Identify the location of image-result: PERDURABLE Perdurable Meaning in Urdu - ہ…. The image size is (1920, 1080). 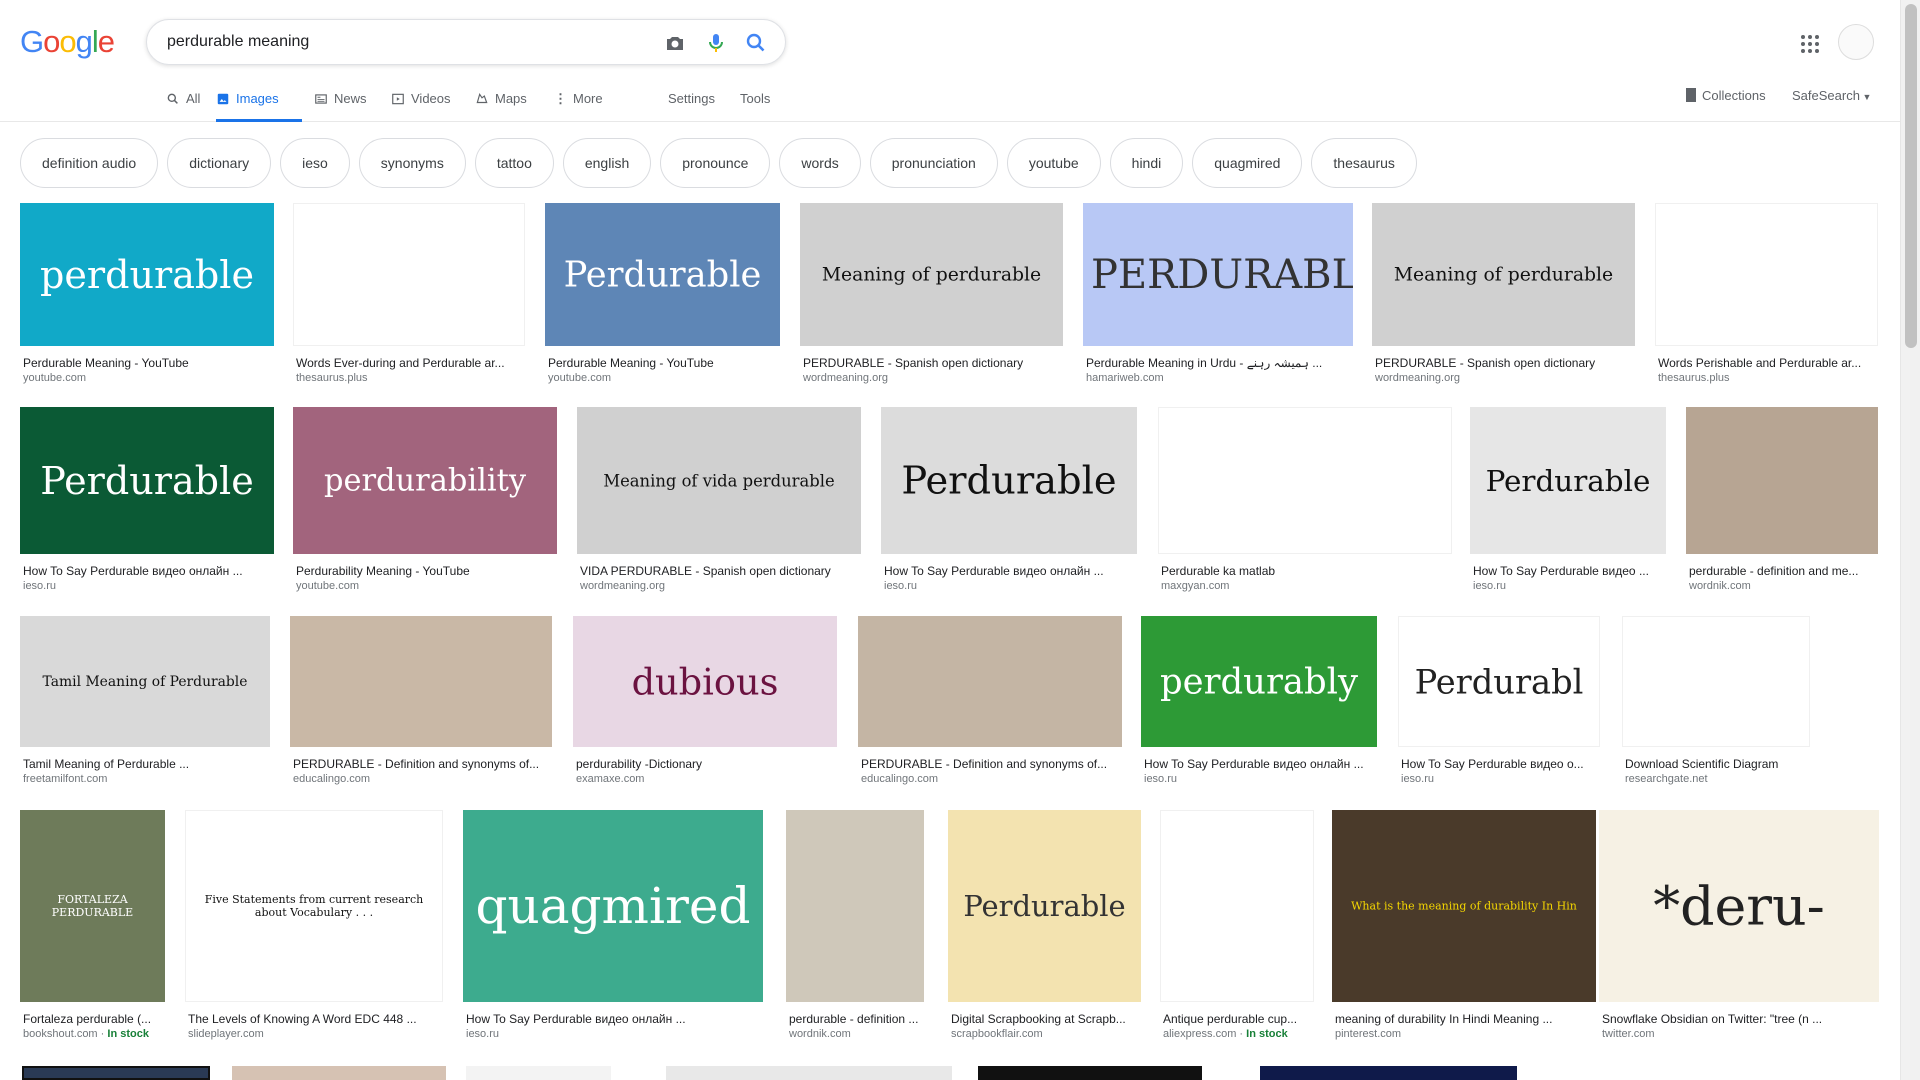
(1218, 294).